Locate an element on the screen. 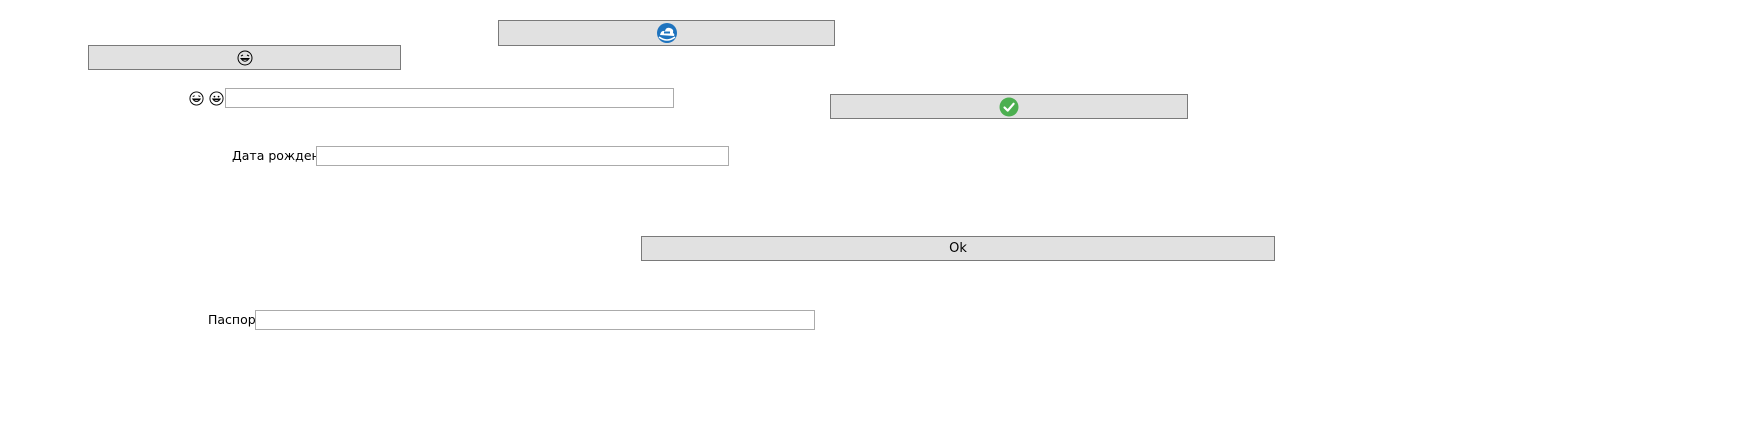 Image resolution: width=1750 pixels, height=428 pixels. passport-input is located at coordinates (535, 320).